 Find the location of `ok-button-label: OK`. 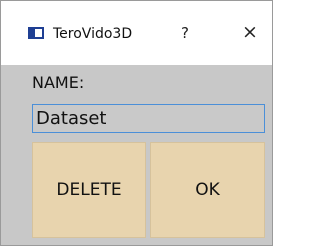

ok-button-label: OK is located at coordinates (207, 190).